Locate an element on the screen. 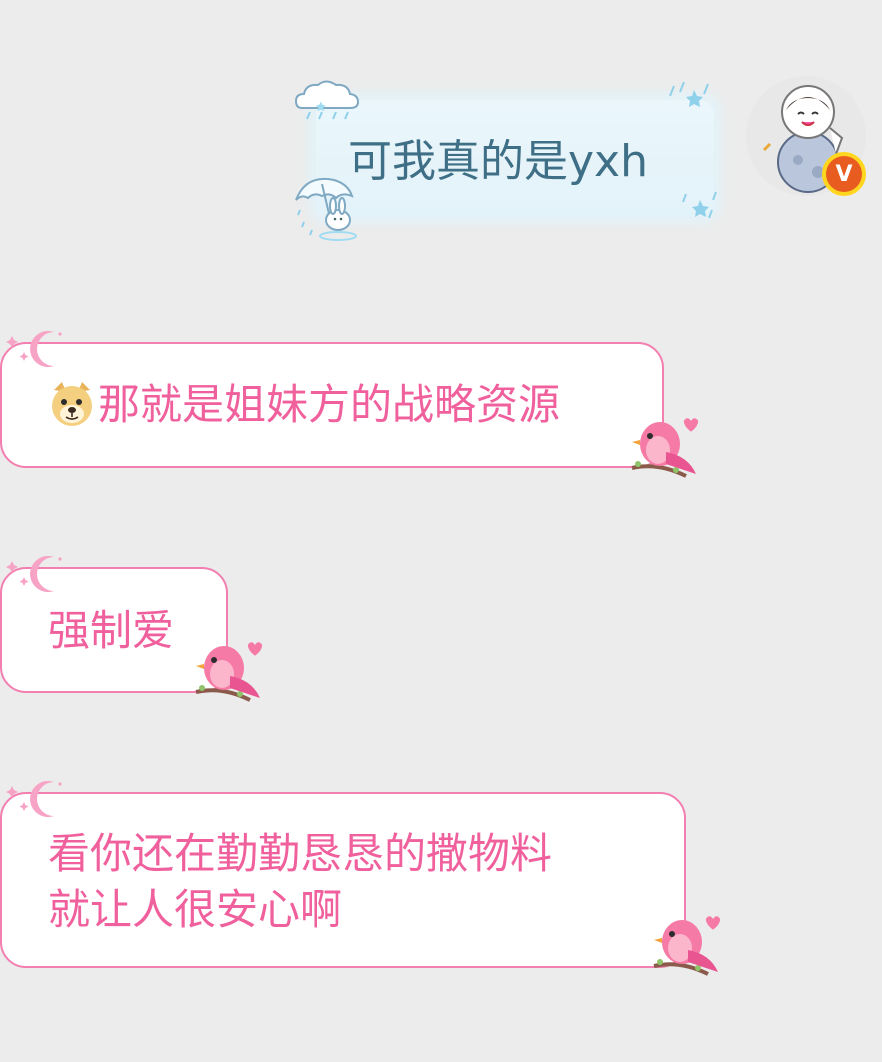  incoming-message-line: 就让人很安心啊 is located at coordinates (195, 909).